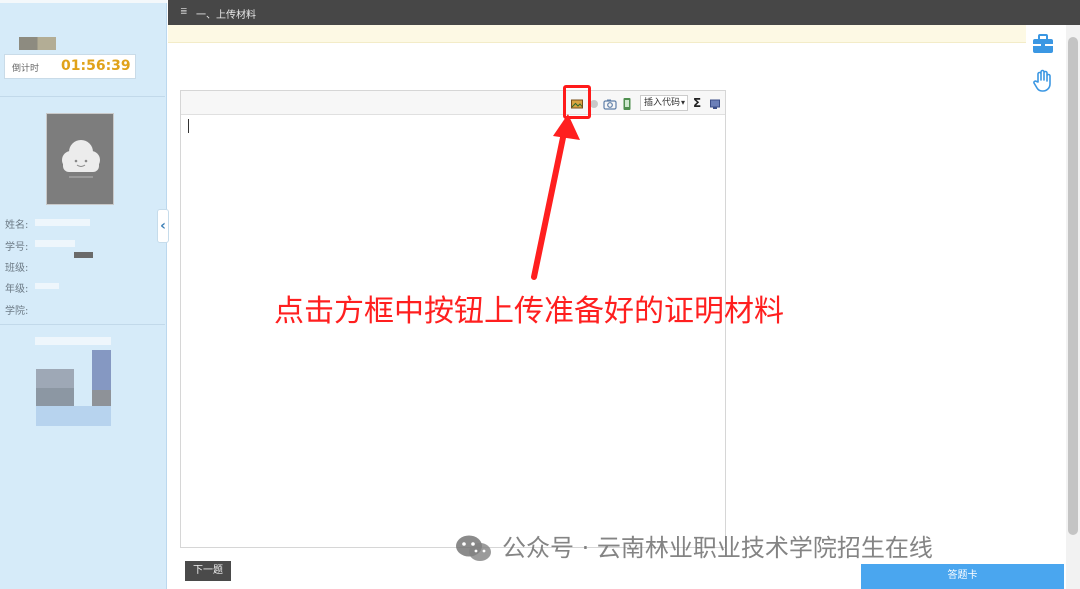  I want to click on screen-button, so click(715, 103).